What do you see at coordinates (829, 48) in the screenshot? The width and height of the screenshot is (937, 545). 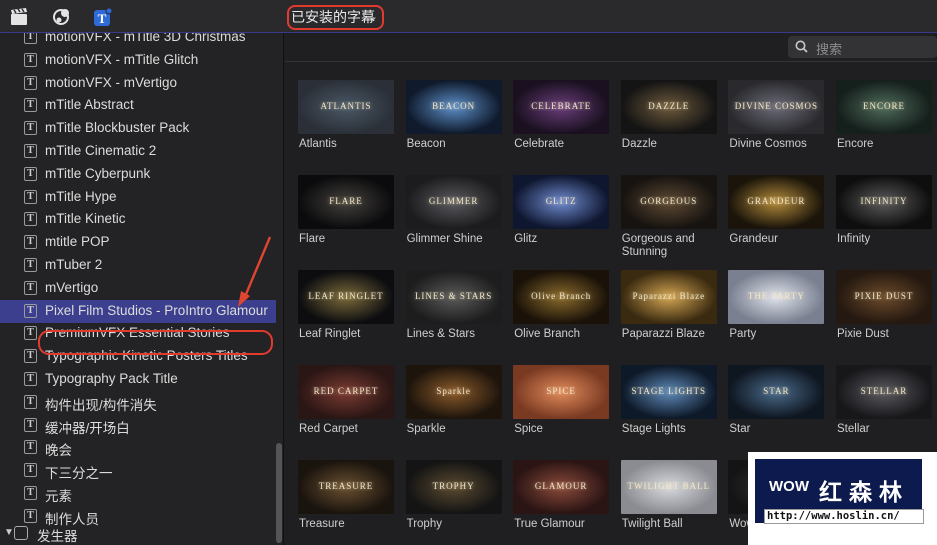 I see `search-input: 搜索` at bounding box center [829, 48].